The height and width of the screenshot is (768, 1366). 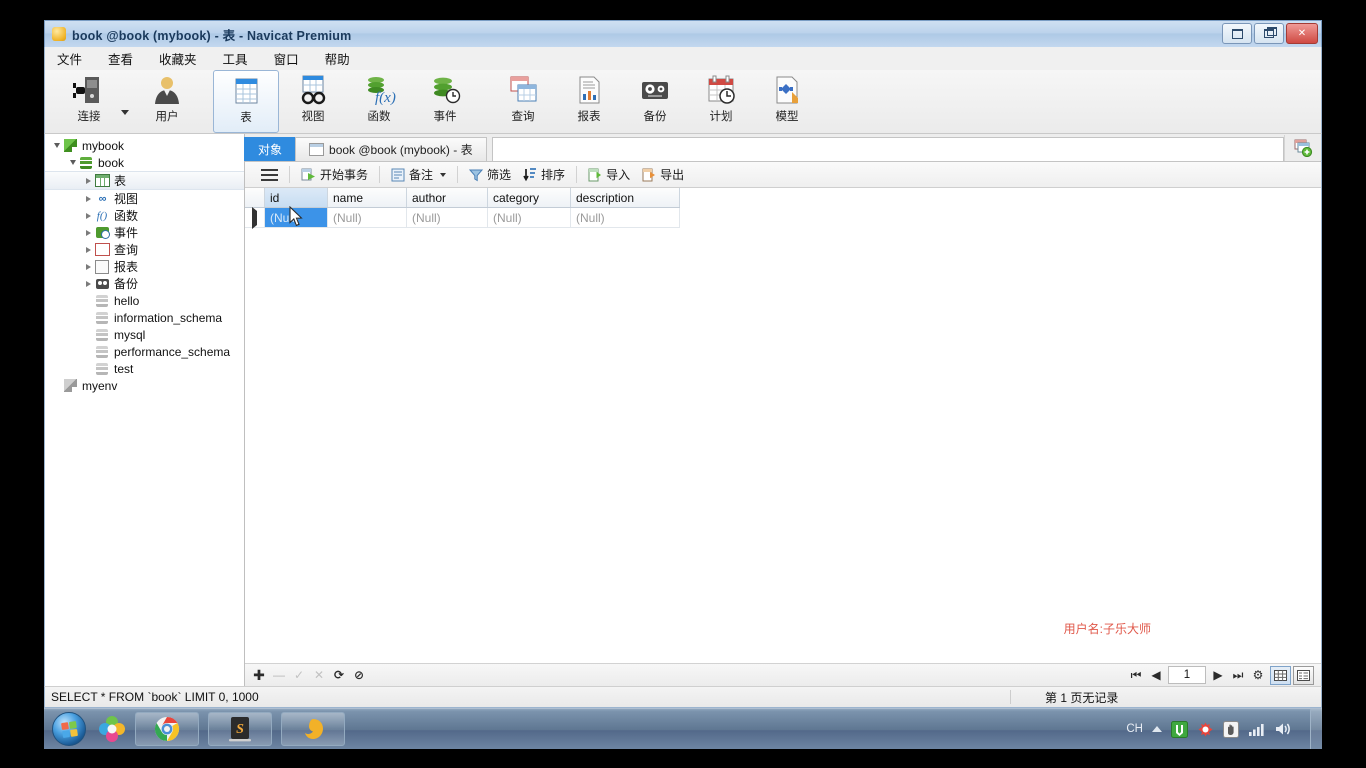 What do you see at coordinates (259, 675) in the screenshot?
I see `add-record-button: ✚` at bounding box center [259, 675].